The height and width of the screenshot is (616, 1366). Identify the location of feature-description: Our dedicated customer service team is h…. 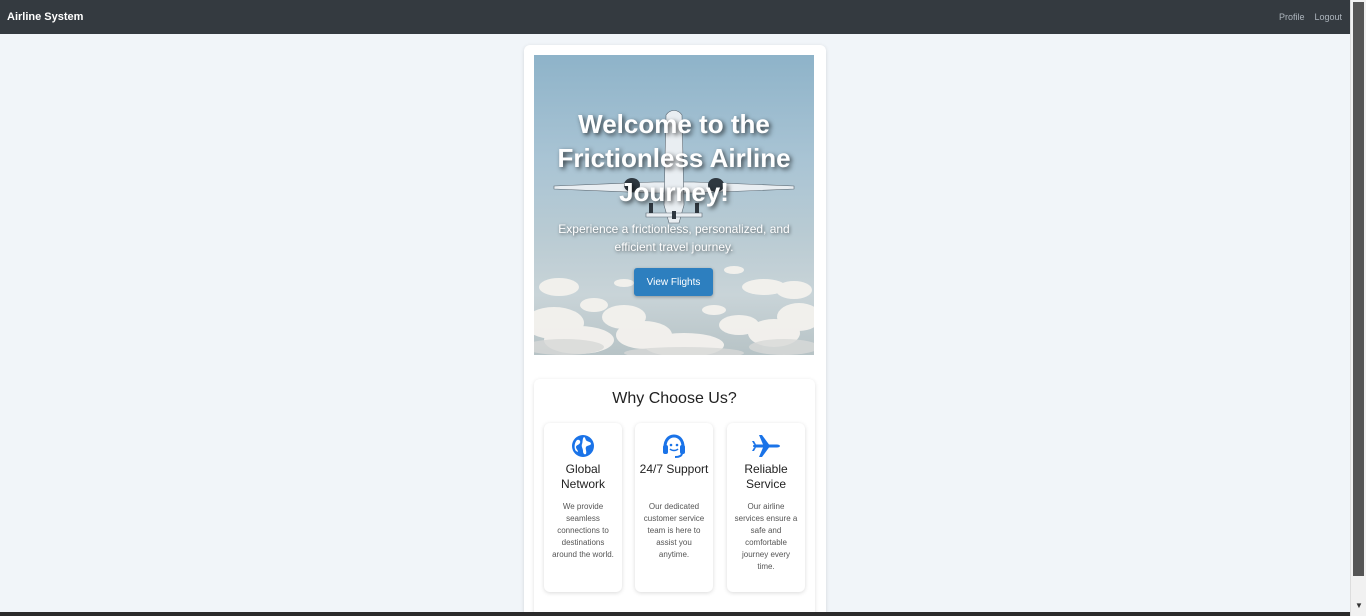
(674, 530).